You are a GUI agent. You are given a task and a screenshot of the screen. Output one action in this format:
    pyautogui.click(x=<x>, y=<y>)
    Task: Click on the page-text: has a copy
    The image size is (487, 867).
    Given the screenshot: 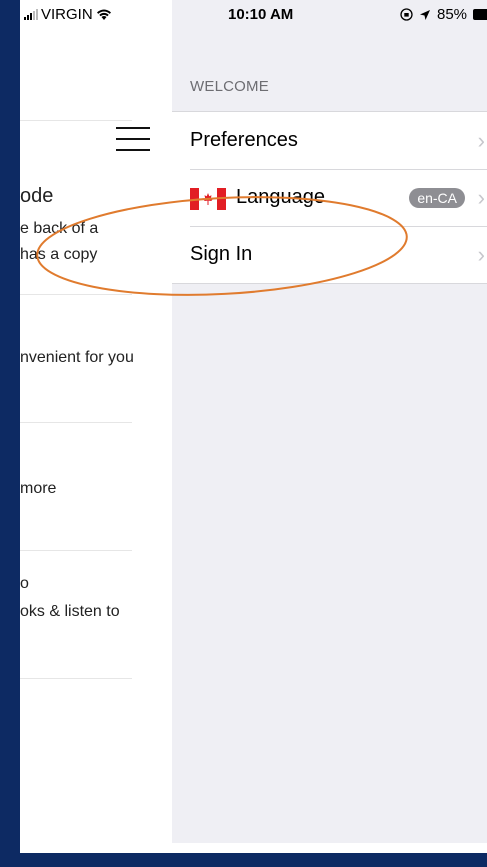 What is the action you would take?
    pyautogui.click(x=59, y=254)
    